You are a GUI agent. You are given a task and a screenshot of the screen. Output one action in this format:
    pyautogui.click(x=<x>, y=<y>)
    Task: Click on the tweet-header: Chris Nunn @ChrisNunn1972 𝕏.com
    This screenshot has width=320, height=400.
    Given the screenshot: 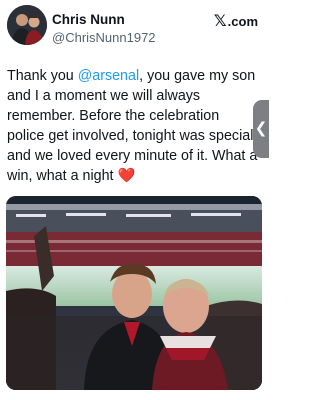 What is the action you would take?
    pyautogui.click(x=134, y=27)
    